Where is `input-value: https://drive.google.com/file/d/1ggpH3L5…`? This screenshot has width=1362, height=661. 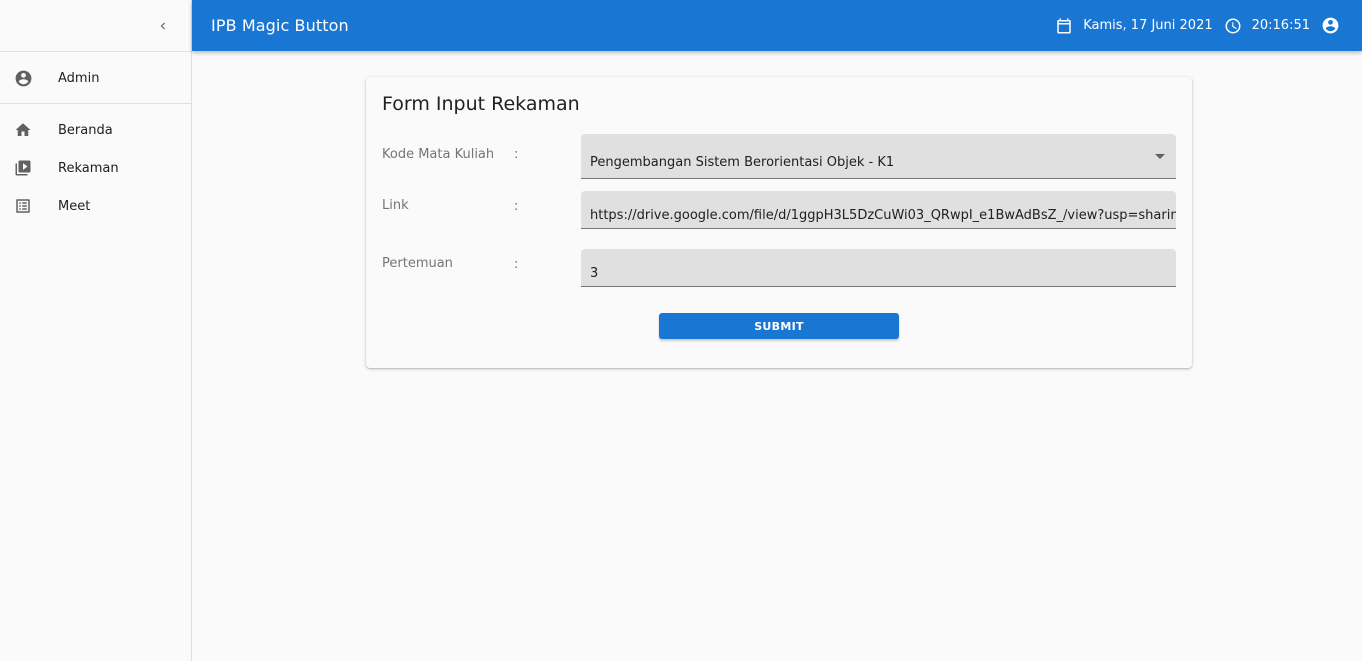
input-value: https://drive.google.com/file/d/1ggpH3L5… is located at coordinates (883, 215).